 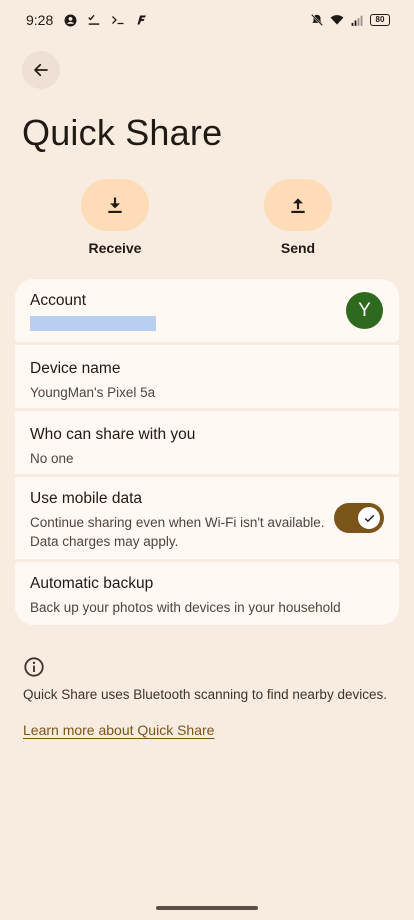 I want to click on status-bar-right: 80, so click(x=350, y=20).